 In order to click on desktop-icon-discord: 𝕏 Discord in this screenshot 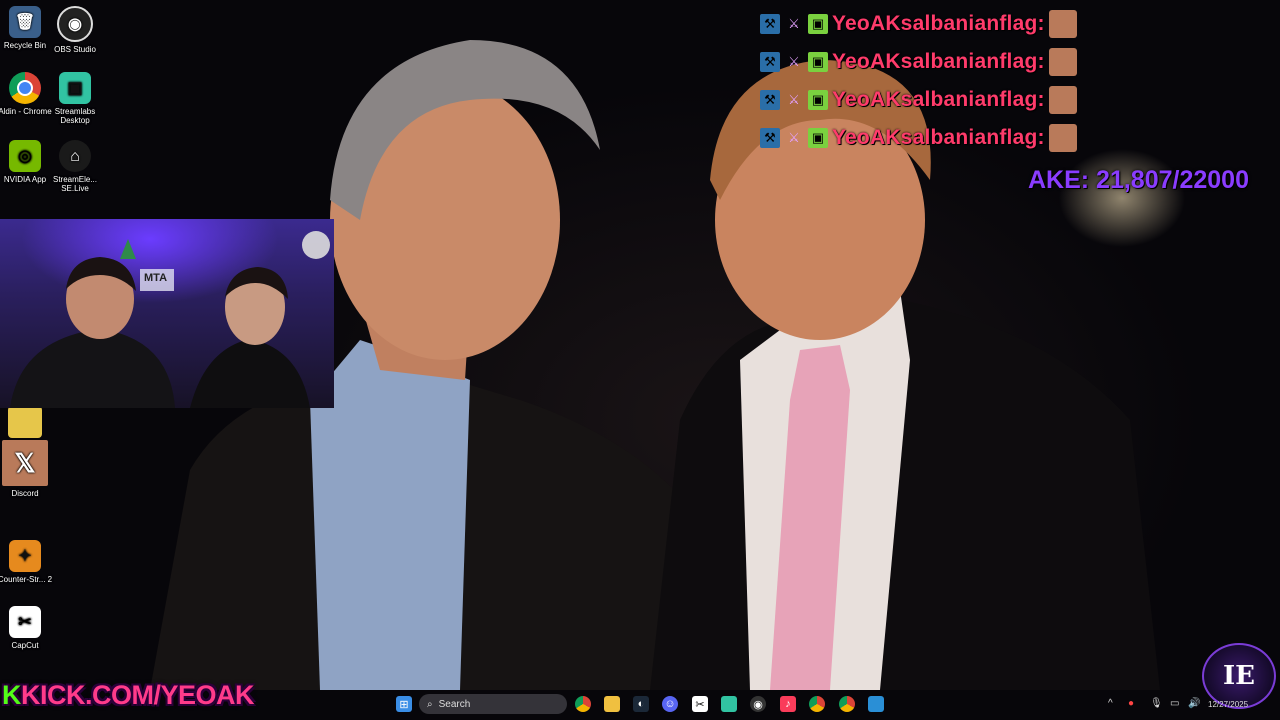, I will do `click(27, 469)`.